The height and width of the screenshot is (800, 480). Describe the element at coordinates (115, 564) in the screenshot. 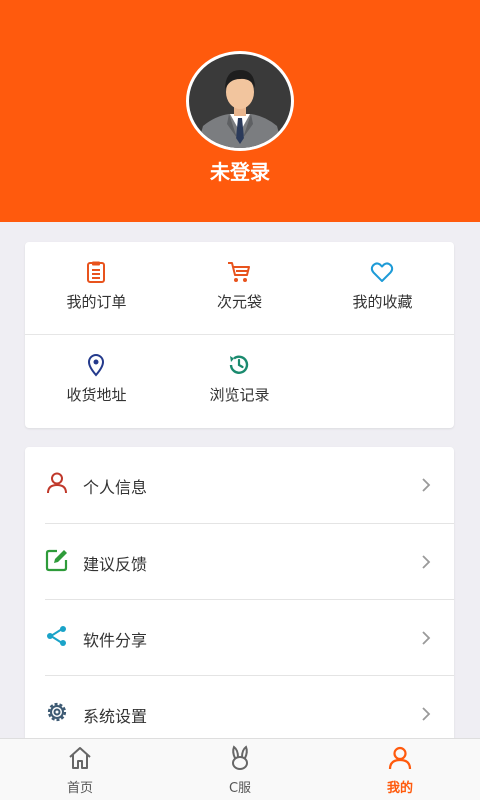

I see `menu-item-label: 建议反馈` at that location.